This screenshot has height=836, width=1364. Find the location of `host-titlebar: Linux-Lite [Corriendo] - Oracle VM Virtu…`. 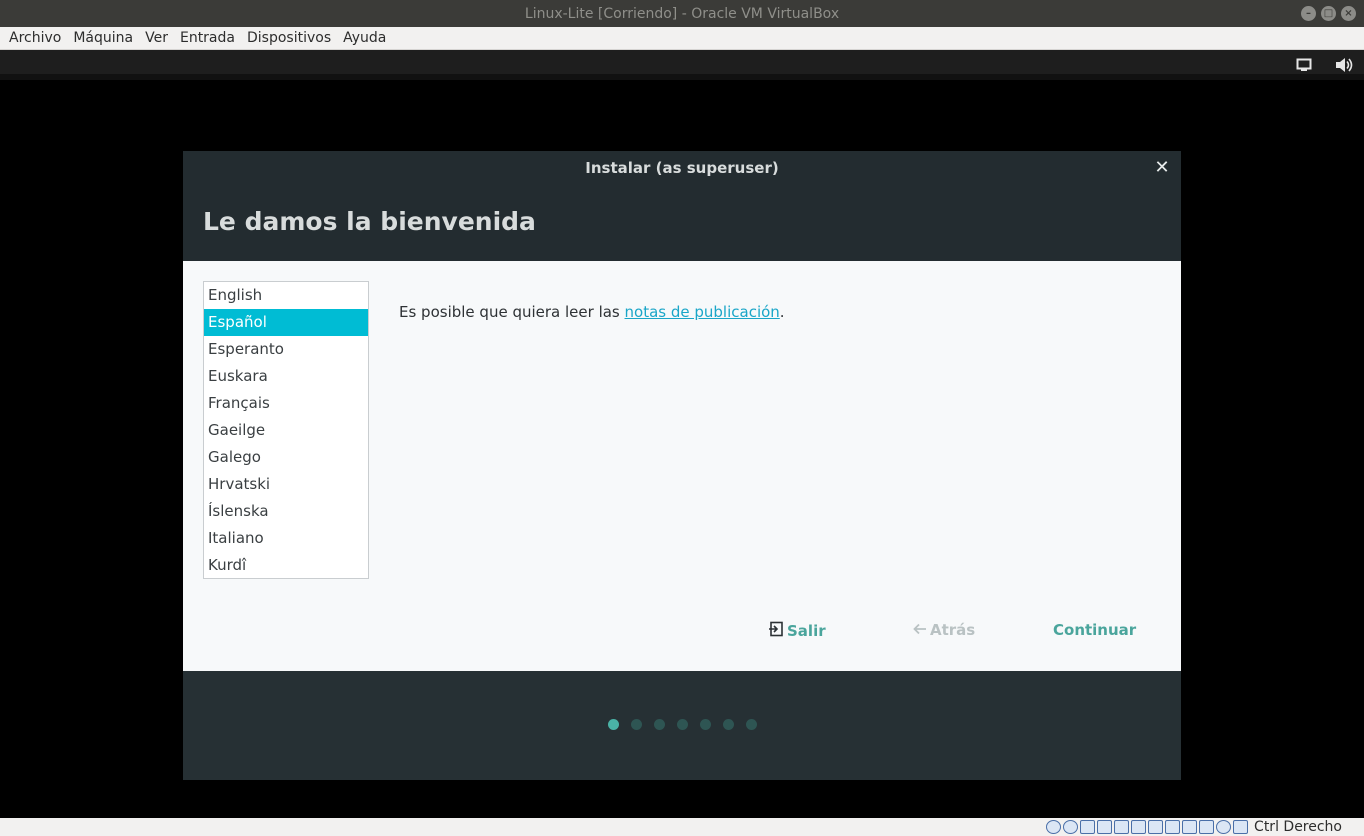

host-titlebar: Linux-Lite [Corriendo] - Oracle VM Virtu… is located at coordinates (682, 13).